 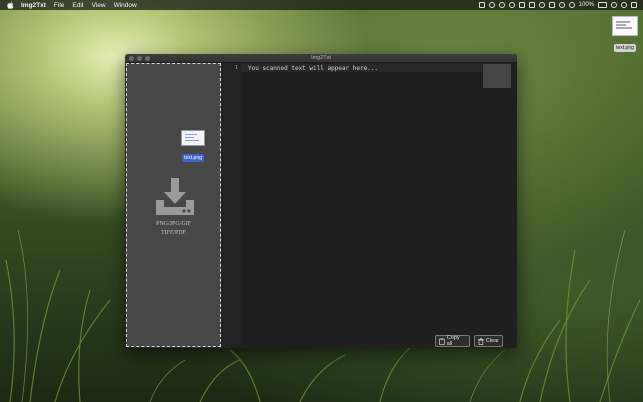 What do you see at coordinates (531, 5) in the screenshot?
I see `display-icon` at bounding box center [531, 5].